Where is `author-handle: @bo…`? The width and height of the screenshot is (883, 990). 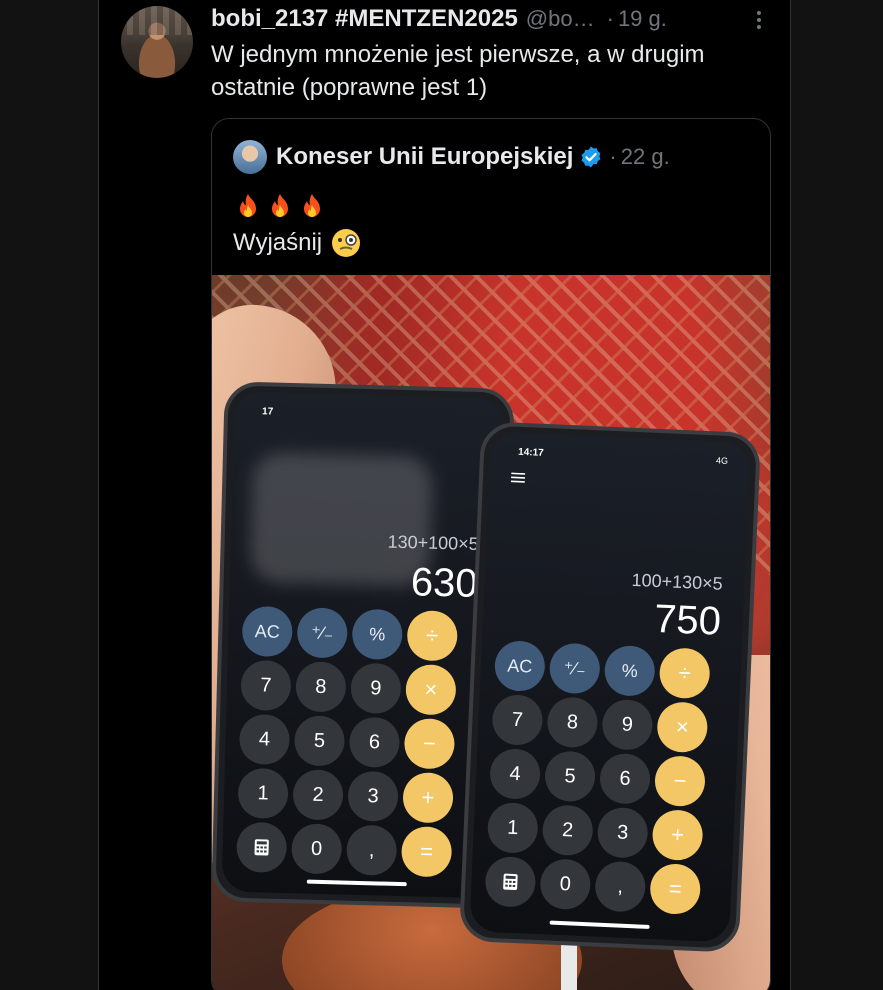 author-handle: @bo… is located at coordinates (560, 19).